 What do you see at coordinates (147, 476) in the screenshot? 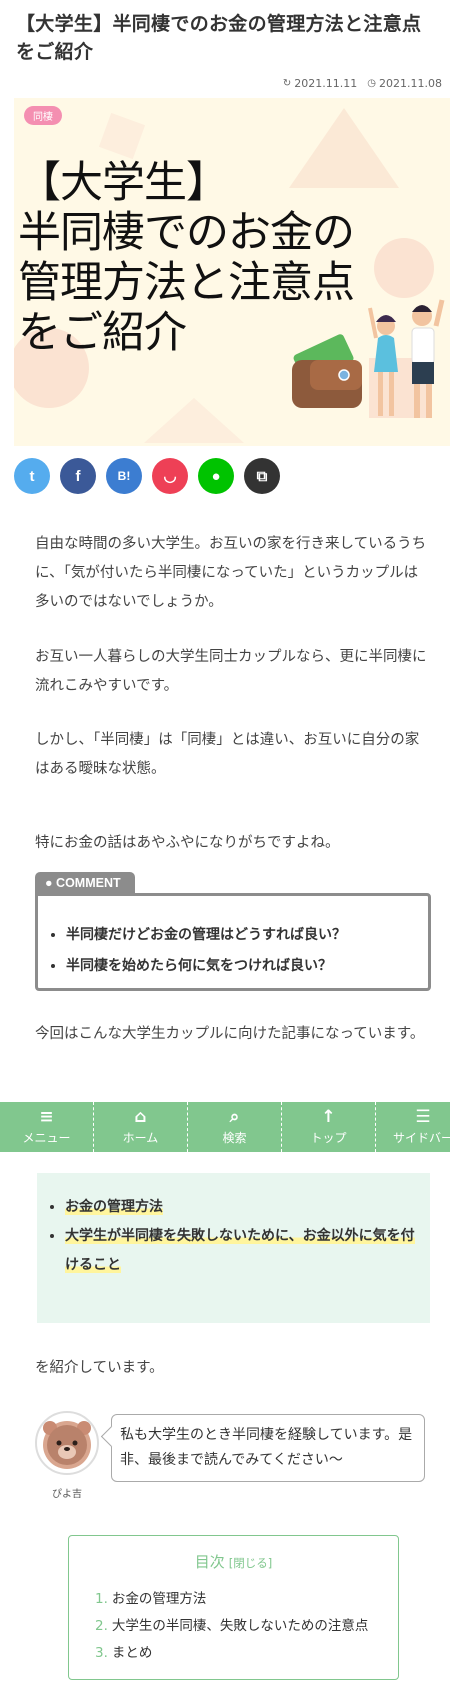
I see `share-buttons: t f B! ◡ ● ⧉` at bounding box center [147, 476].